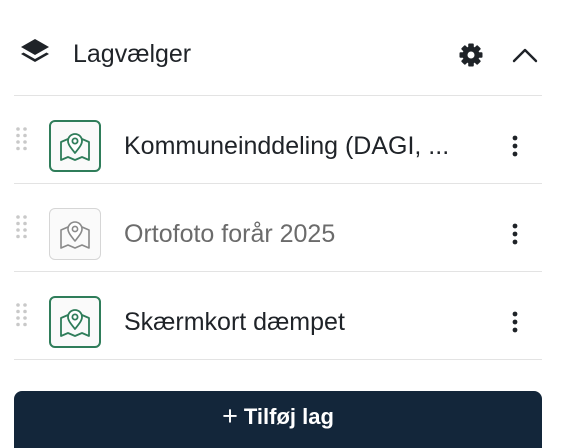  What do you see at coordinates (132, 54) in the screenshot?
I see `panel-title: Lagvælger` at bounding box center [132, 54].